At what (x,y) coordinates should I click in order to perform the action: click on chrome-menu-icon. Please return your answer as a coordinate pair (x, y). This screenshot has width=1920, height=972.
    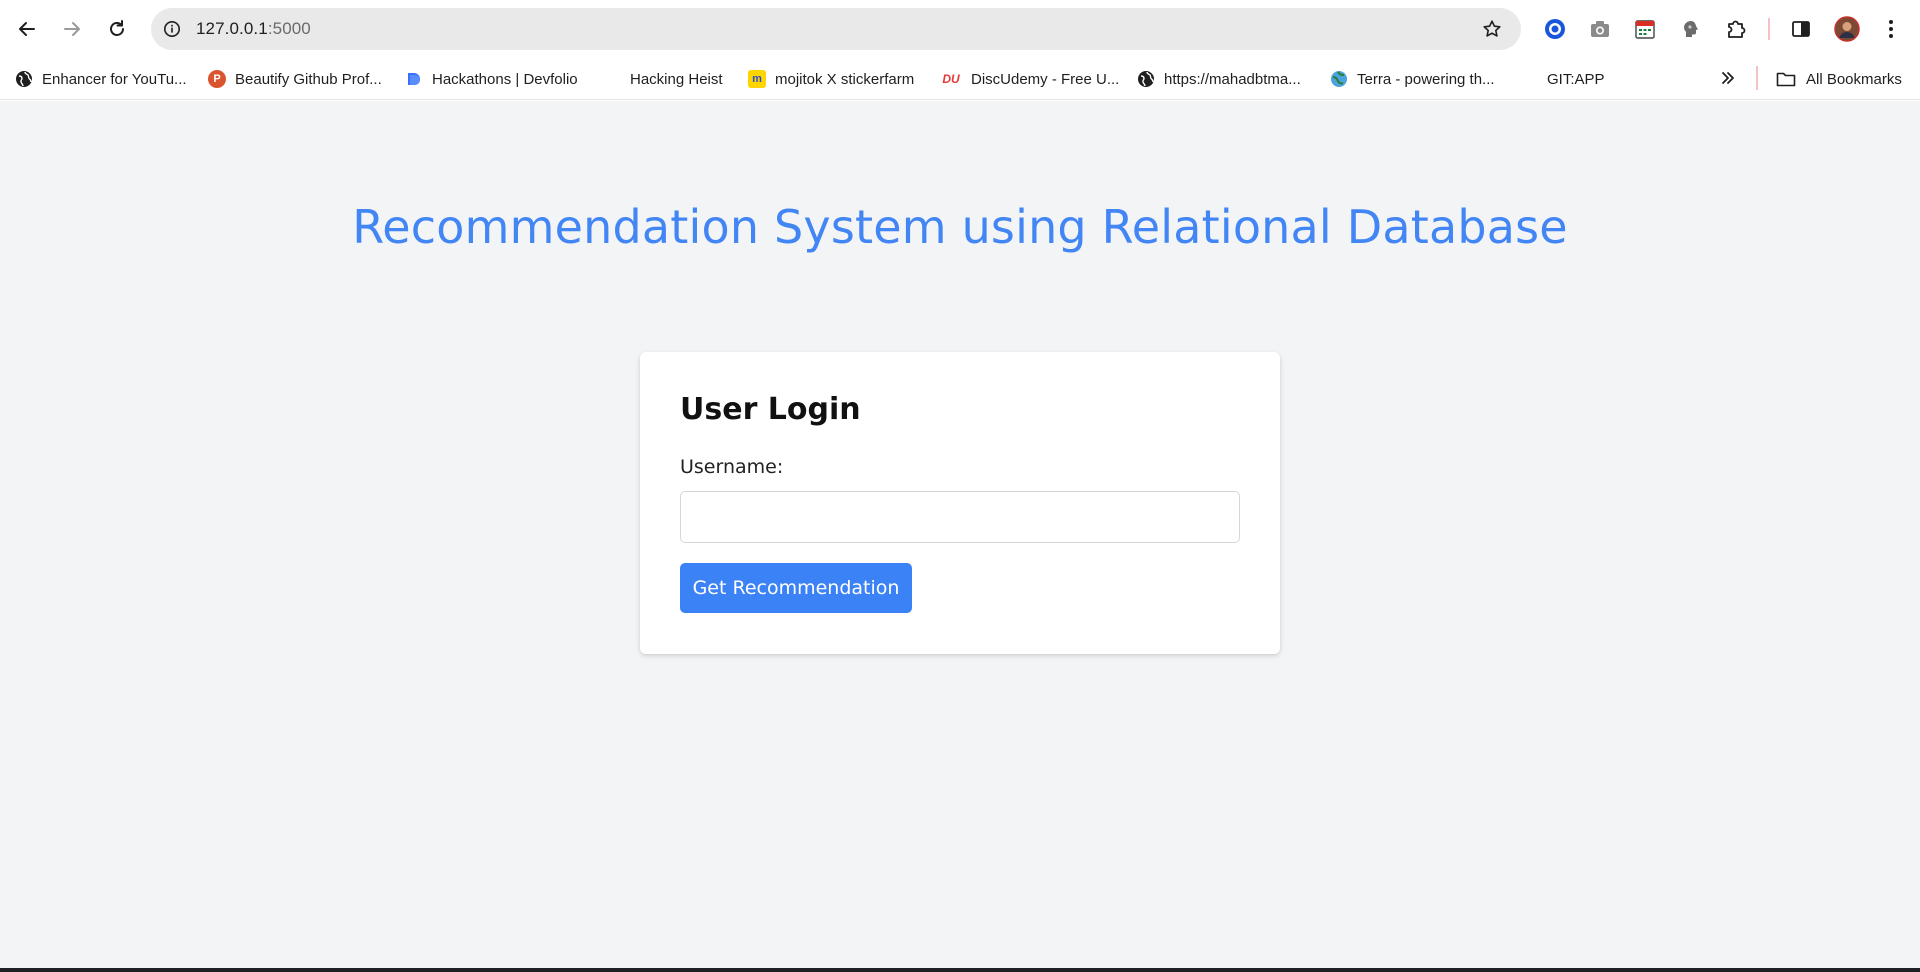
    Looking at the image, I should click on (1891, 29).